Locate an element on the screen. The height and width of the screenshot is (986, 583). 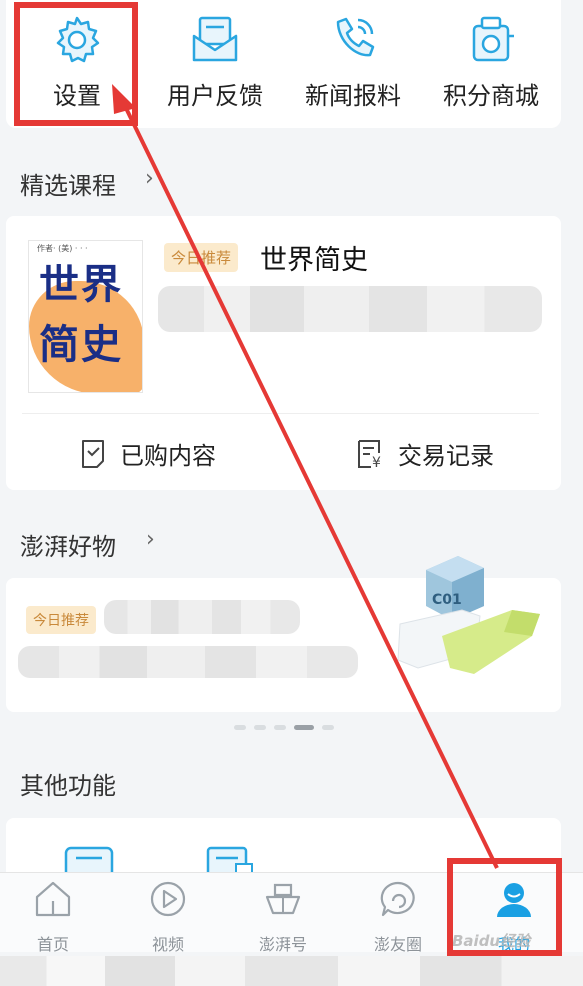
book-cover: 作者· (美) · · · 世界 简史 is located at coordinates (85, 316).